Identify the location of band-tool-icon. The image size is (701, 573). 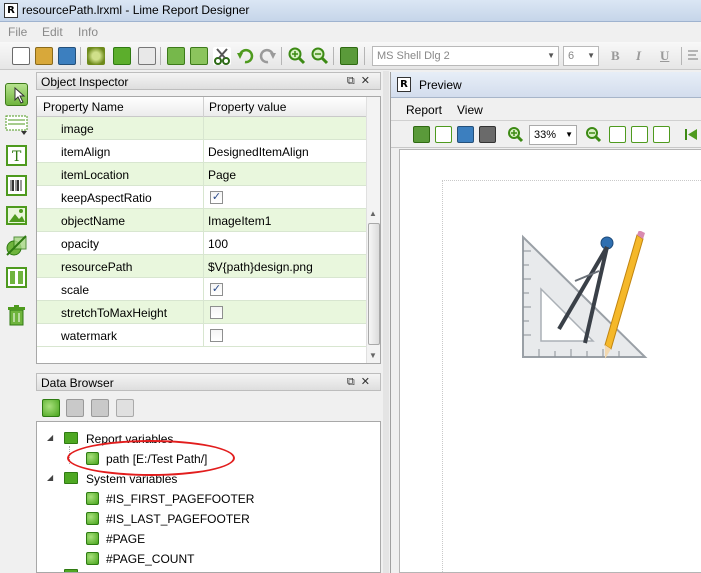
(16, 124).